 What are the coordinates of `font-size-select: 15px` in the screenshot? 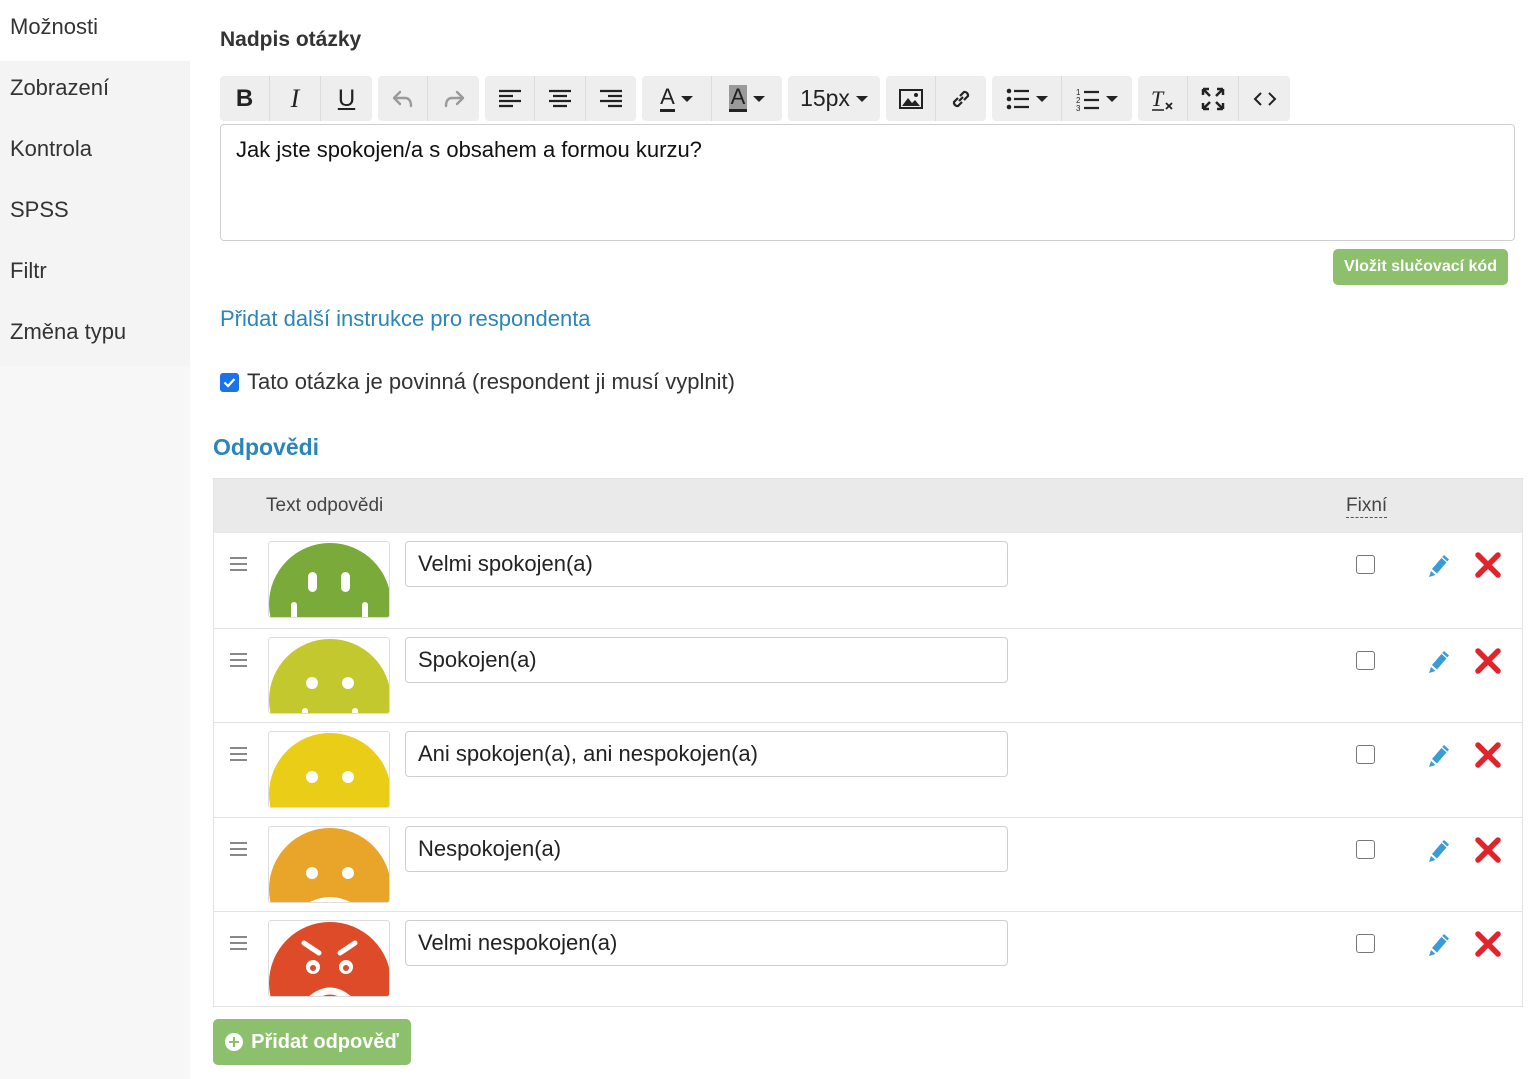 It's located at (834, 98).